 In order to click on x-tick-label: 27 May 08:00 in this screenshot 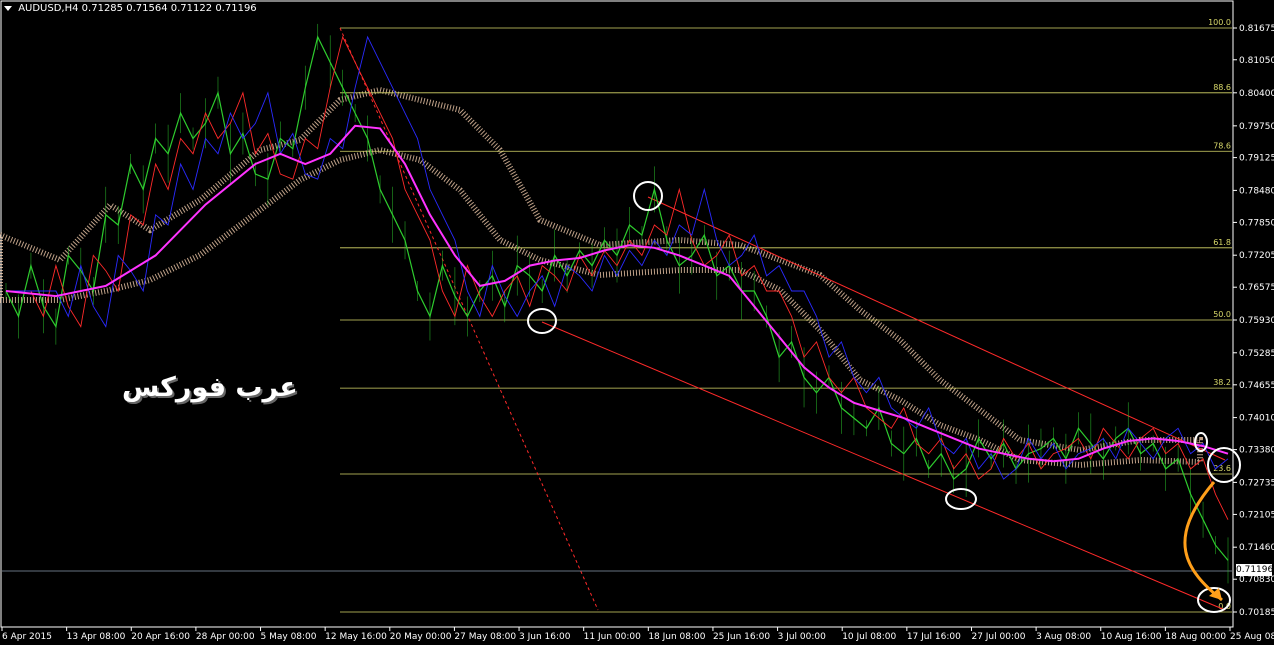, I will do `click(485, 637)`.